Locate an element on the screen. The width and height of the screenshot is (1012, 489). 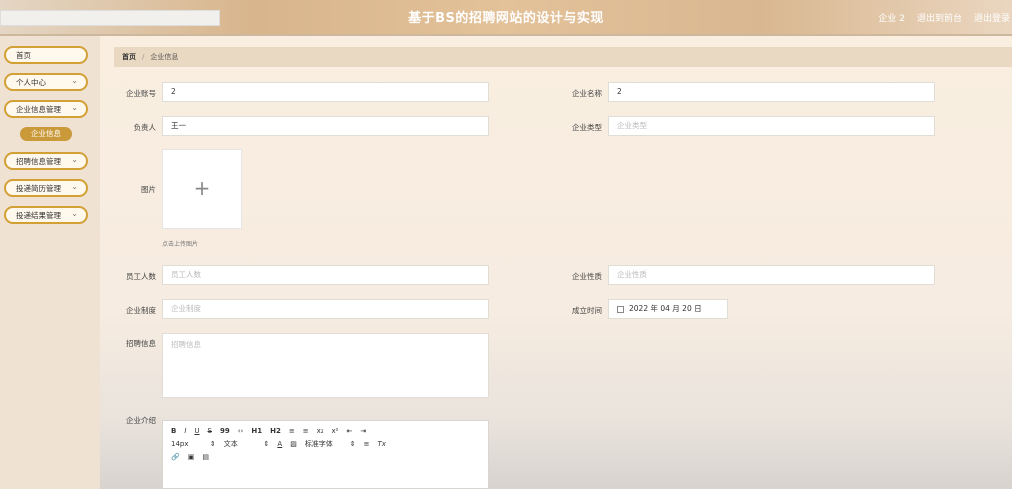
exit-admin-link: 退出到前台 is located at coordinates (939, 17).